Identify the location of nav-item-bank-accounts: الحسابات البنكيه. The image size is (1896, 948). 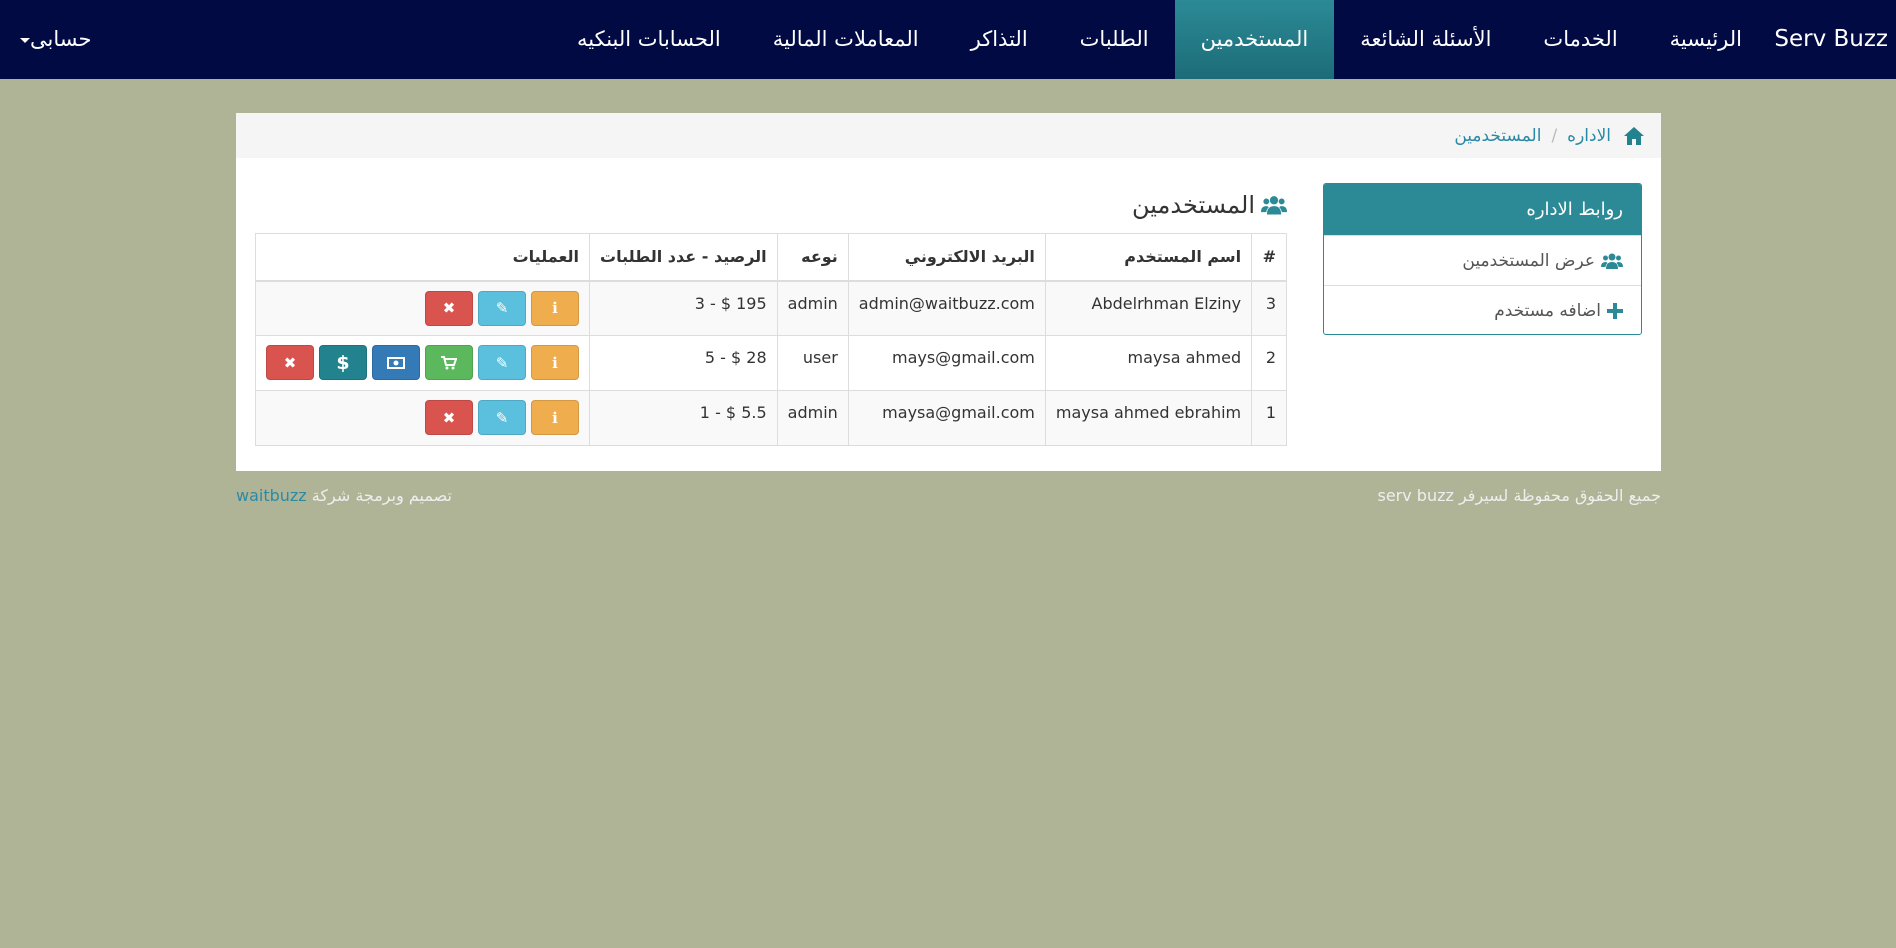
(649, 39).